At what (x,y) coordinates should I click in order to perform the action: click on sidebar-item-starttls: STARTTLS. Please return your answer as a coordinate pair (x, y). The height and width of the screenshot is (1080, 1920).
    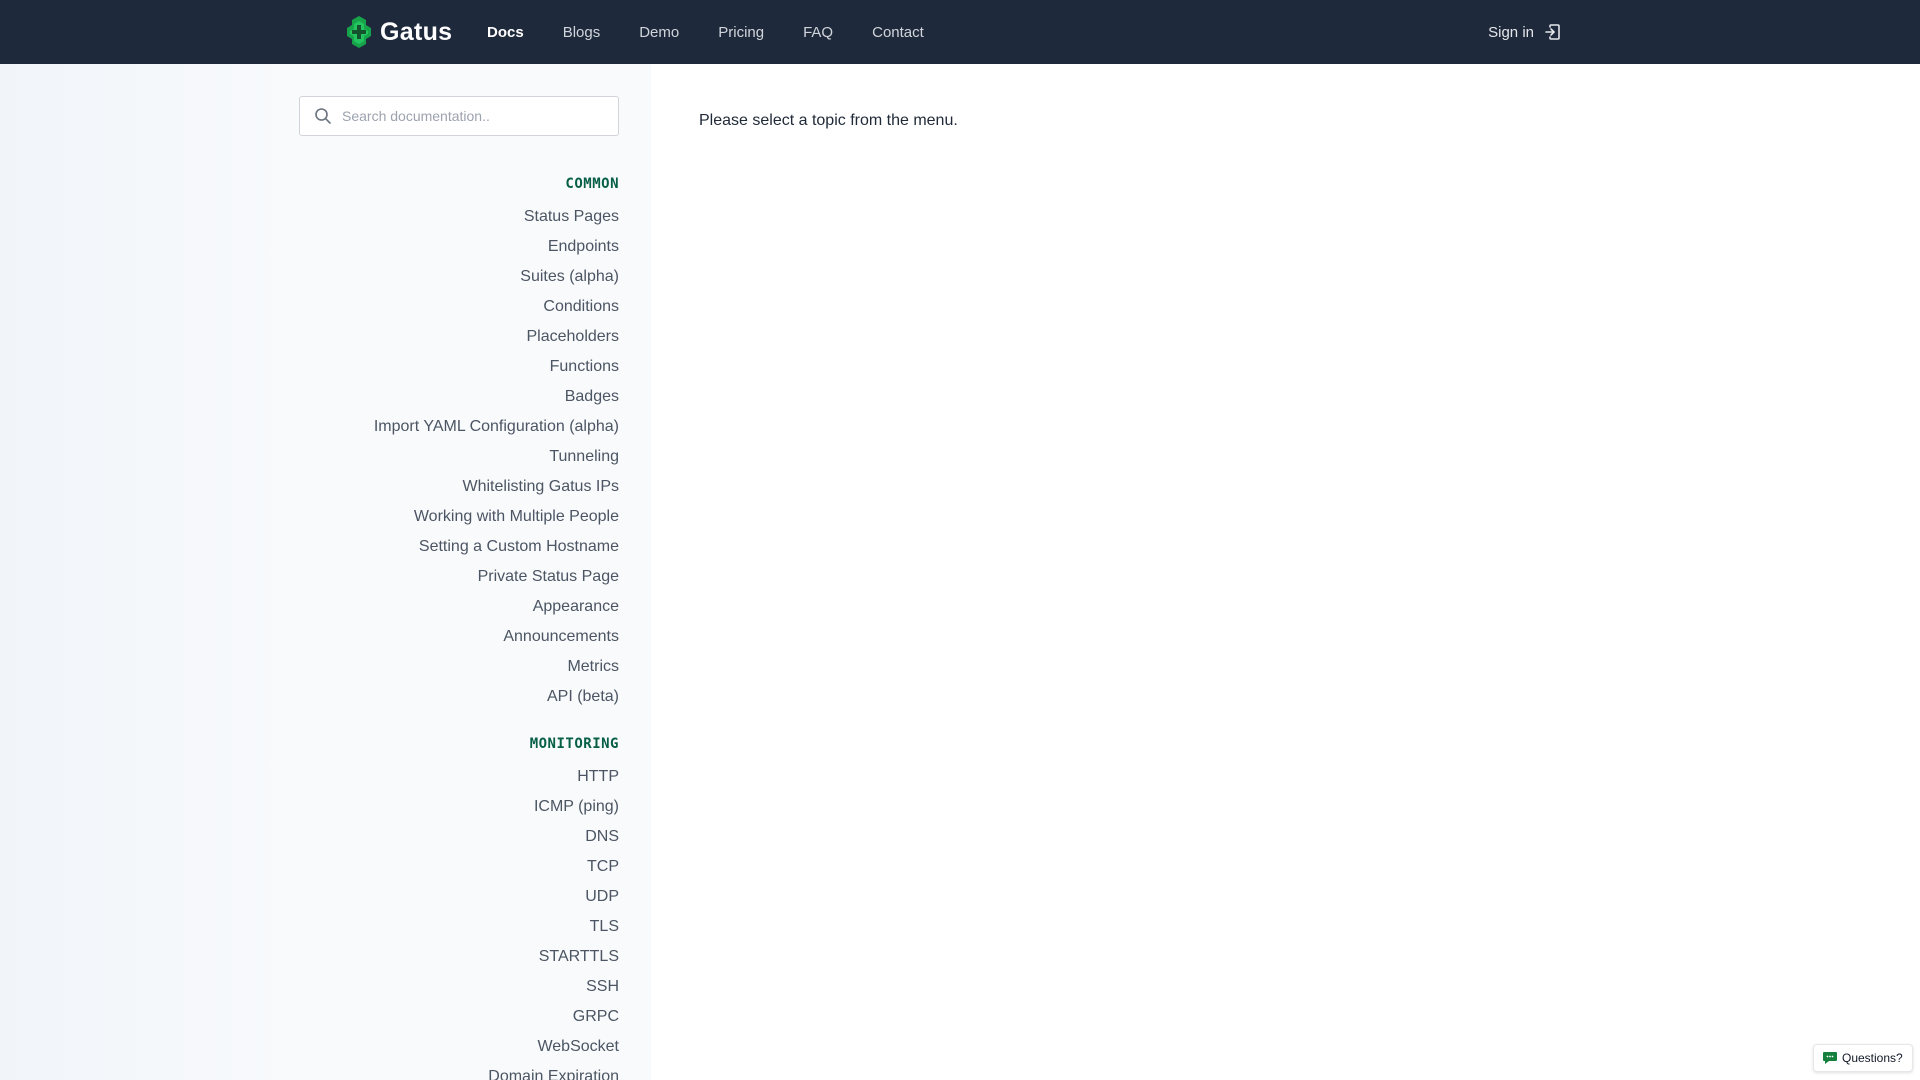
    Looking at the image, I should click on (459, 957).